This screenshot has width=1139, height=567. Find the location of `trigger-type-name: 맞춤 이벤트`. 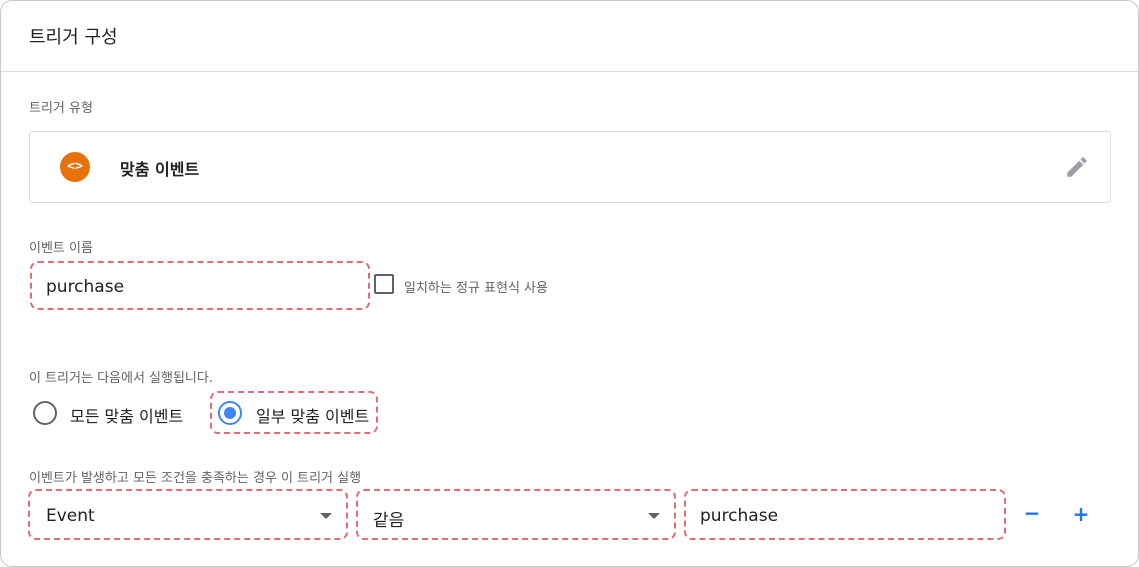

trigger-type-name: 맞춤 이벤트 is located at coordinates (160, 169).